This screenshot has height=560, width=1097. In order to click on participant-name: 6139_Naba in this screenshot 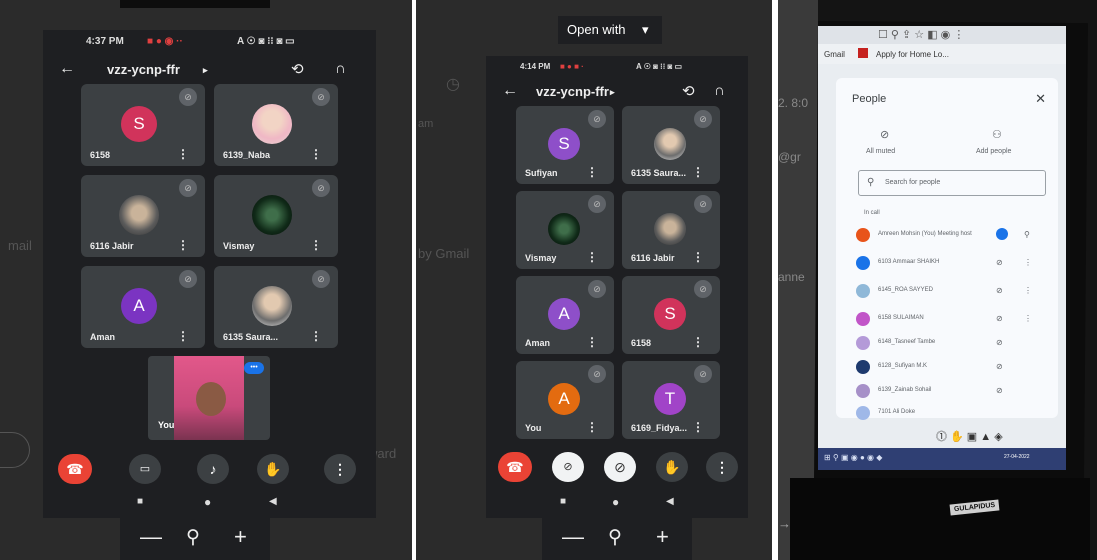, I will do `click(247, 155)`.